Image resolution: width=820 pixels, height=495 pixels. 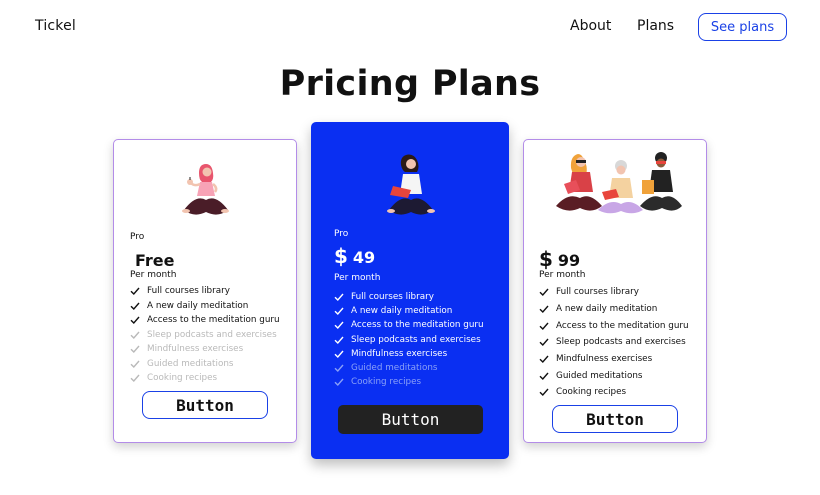 What do you see at coordinates (569, 260) in the screenshot?
I see `price-value: 99` at bounding box center [569, 260].